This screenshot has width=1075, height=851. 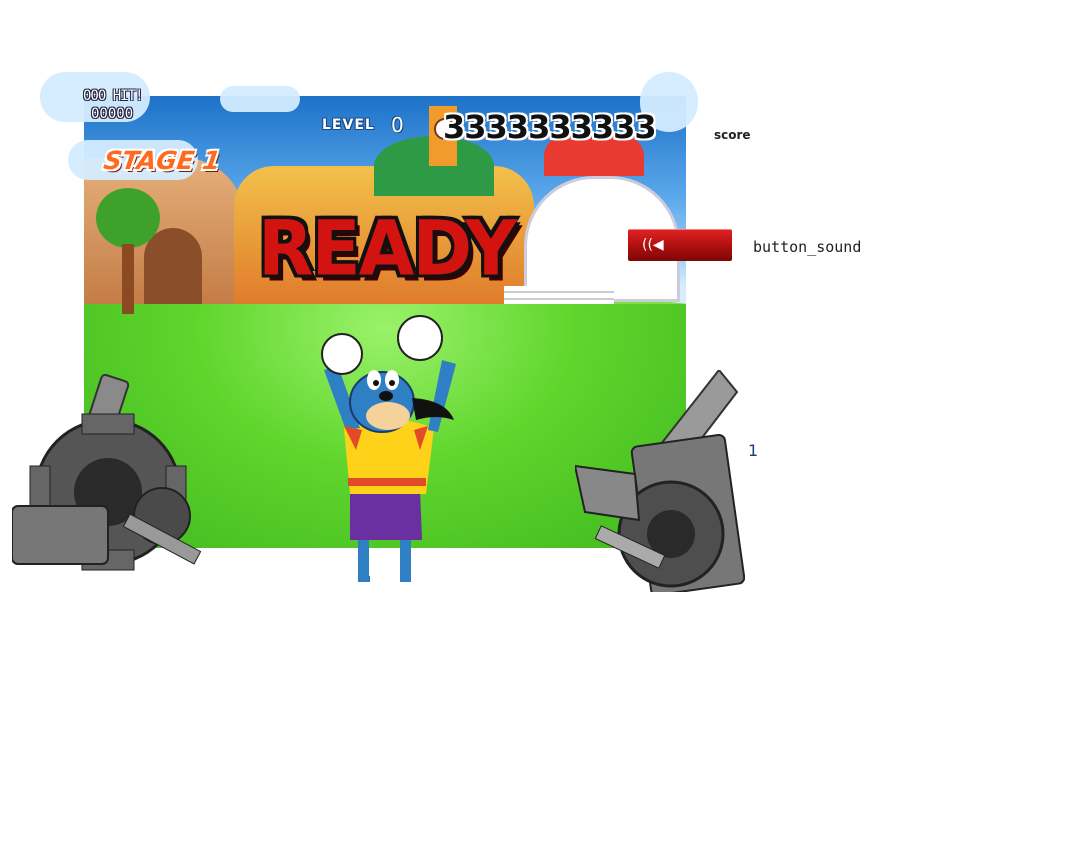 I want to click on right-cannon, so click(x=660, y=481).